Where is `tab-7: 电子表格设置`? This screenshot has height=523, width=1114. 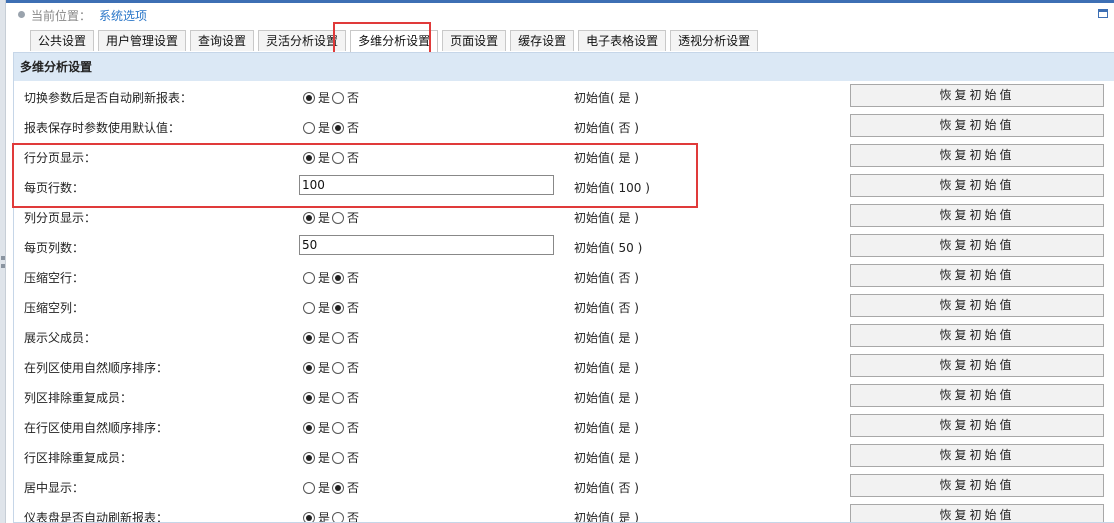 tab-7: 电子表格设置 is located at coordinates (622, 40).